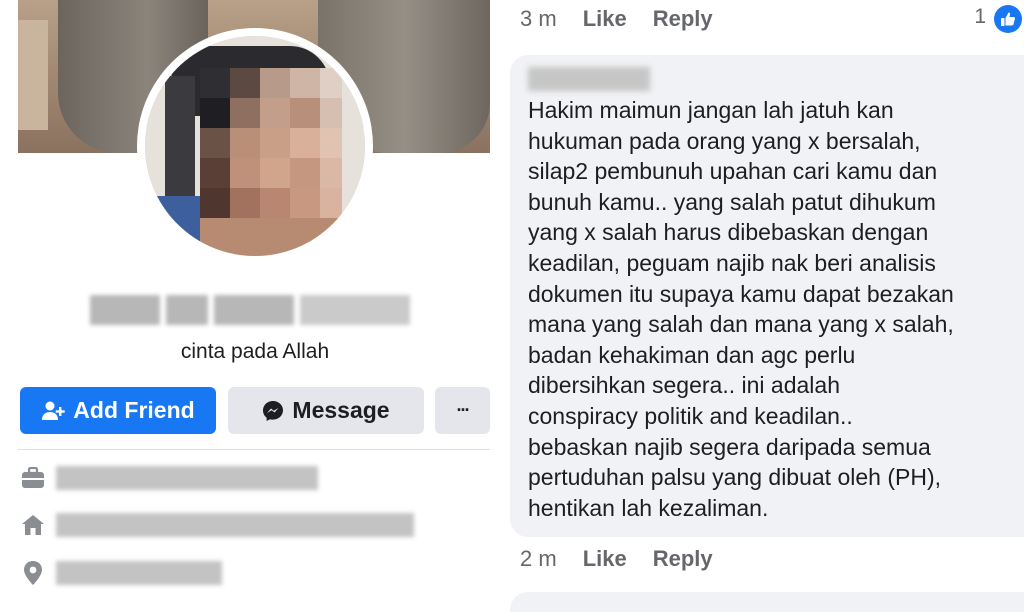 The image size is (1024, 612). I want to click on messenger-icon, so click(273, 410).